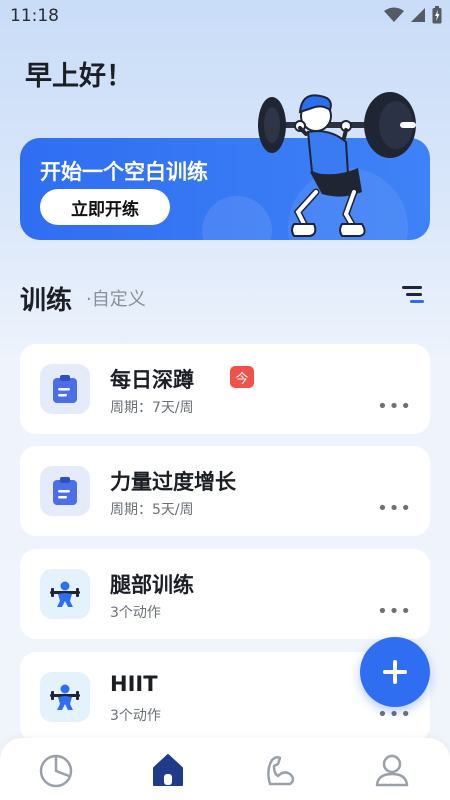 Image resolution: width=450 pixels, height=800 pixels. I want to click on start-now-button: 立即开练, so click(105, 207).